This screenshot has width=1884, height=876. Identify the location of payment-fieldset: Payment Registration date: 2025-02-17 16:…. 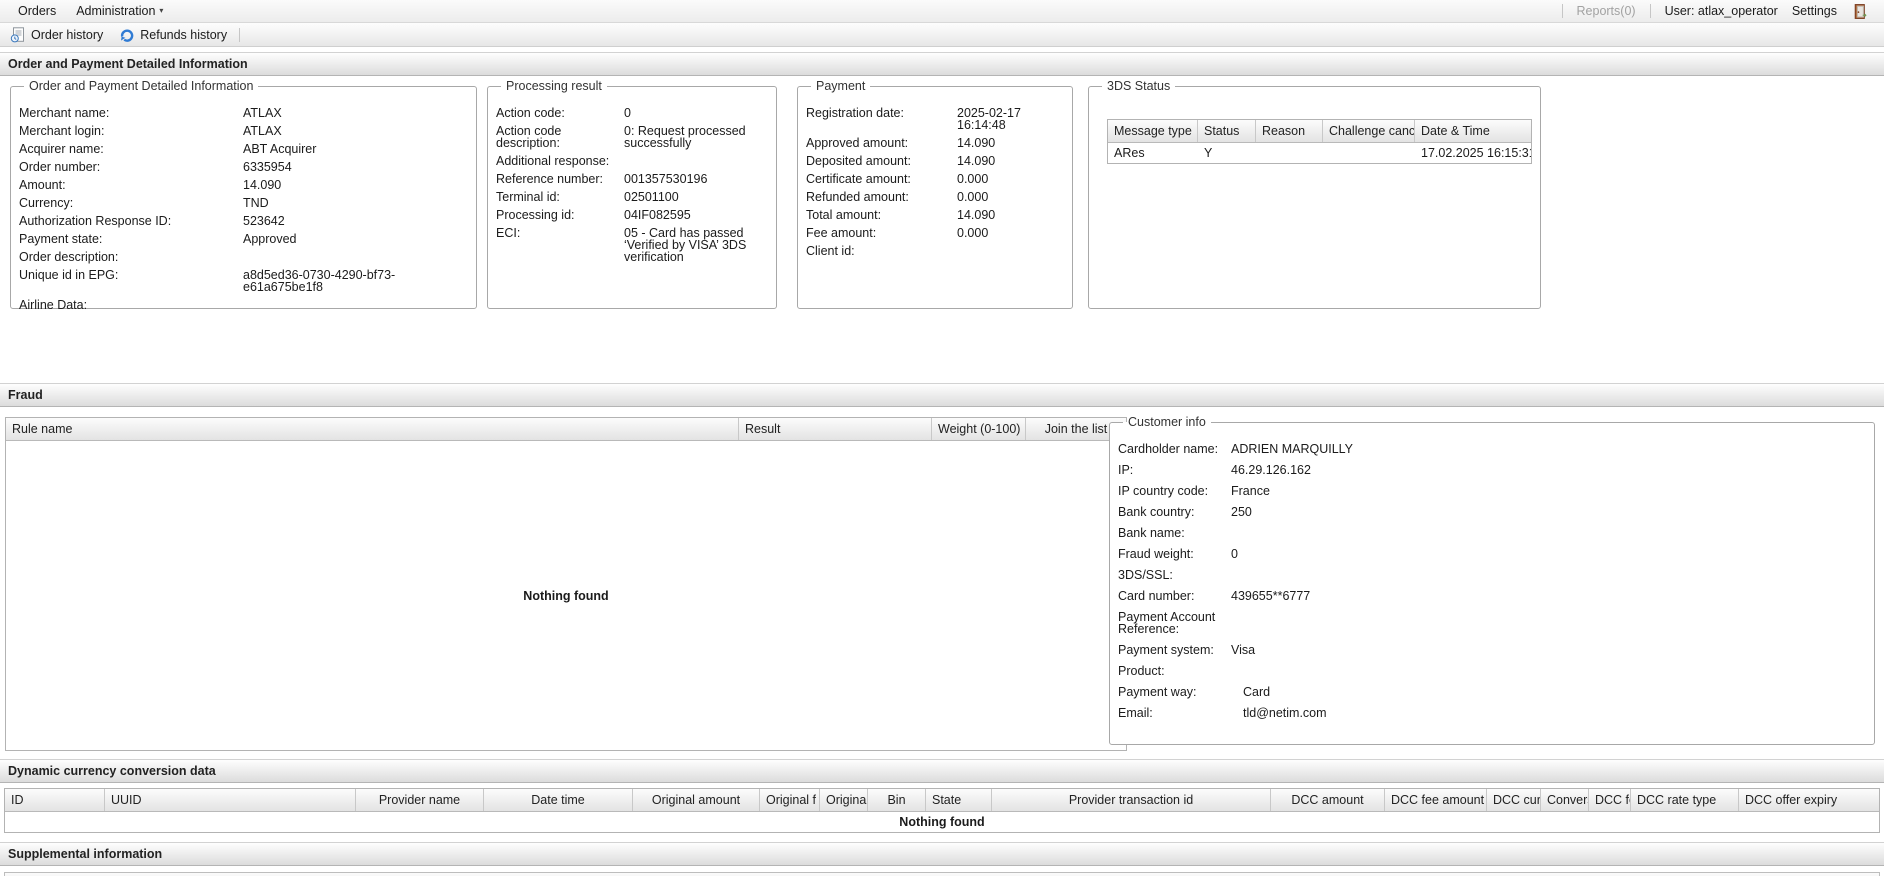
(935, 194).